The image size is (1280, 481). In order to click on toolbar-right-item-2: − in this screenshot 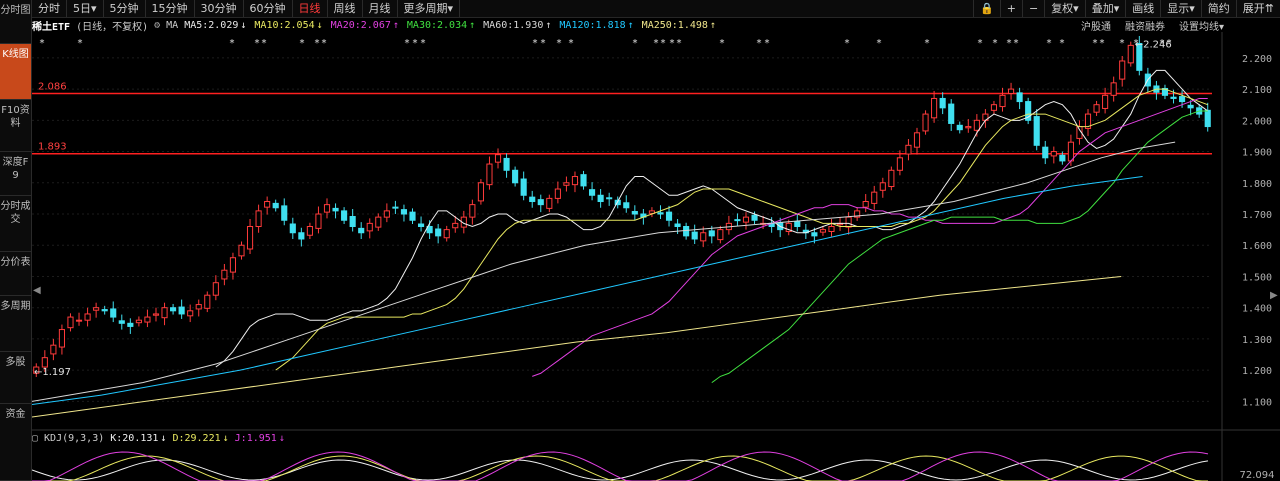, I will do `click(1032, 8)`.